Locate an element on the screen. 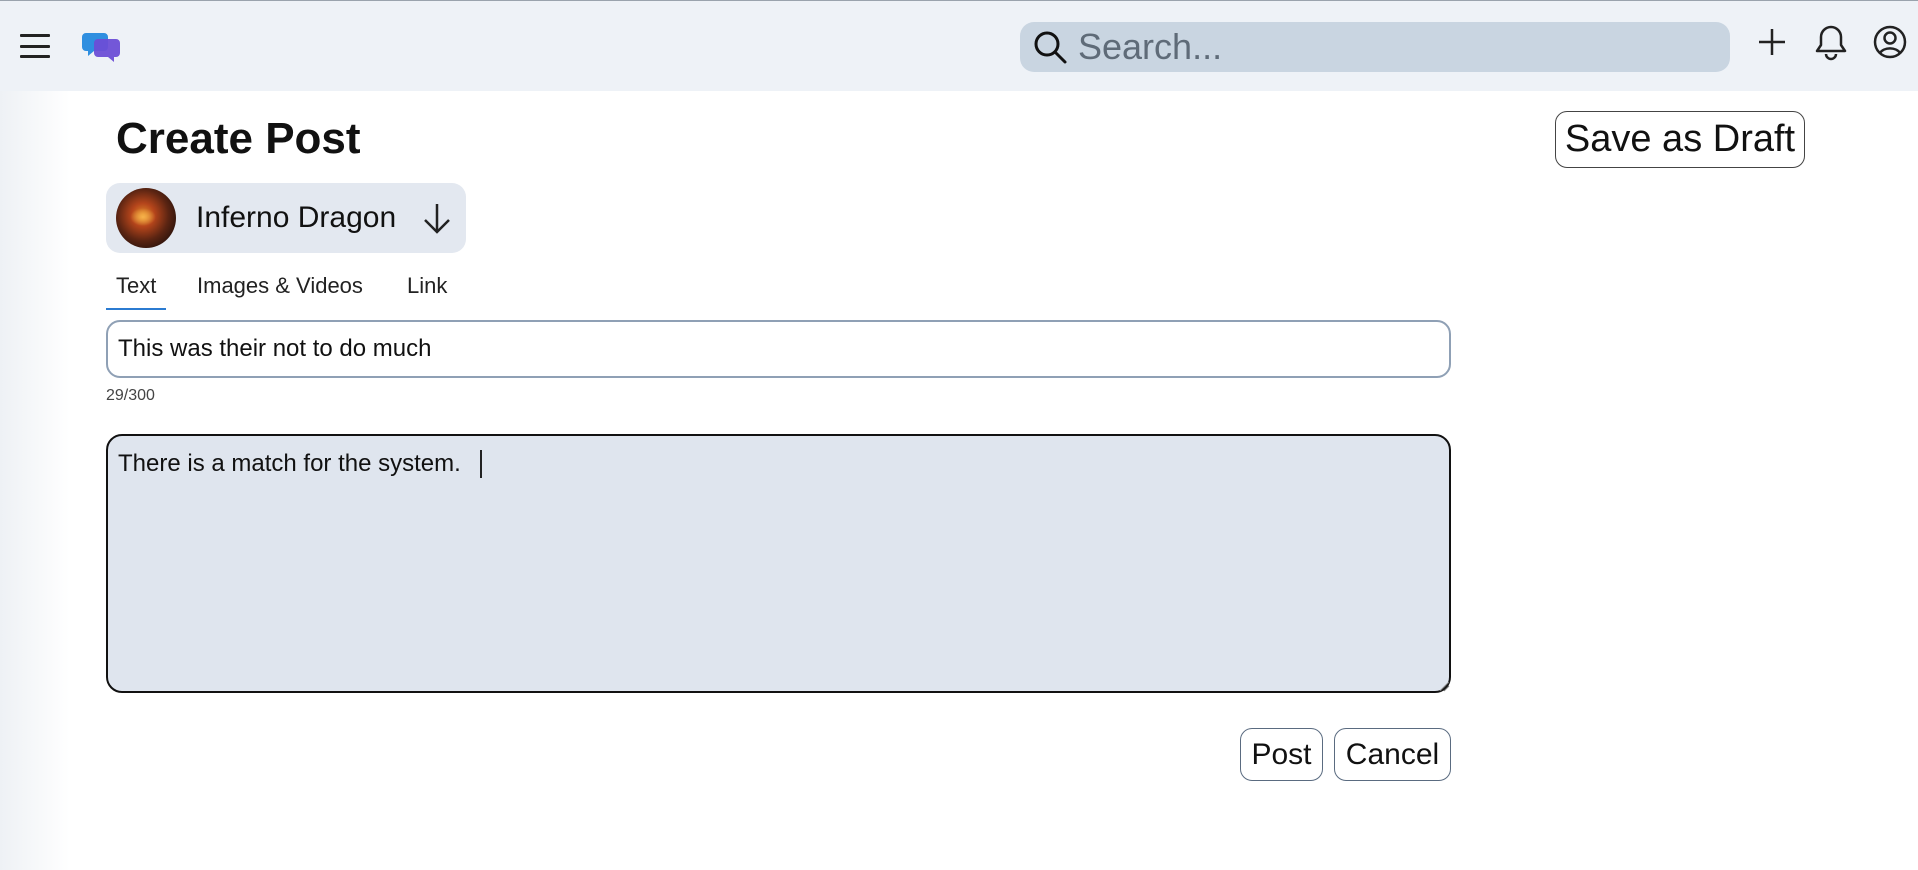 Image resolution: width=1918 pixels, height=870 pixels. tab-link: Link is located at coordinates (427, 290).